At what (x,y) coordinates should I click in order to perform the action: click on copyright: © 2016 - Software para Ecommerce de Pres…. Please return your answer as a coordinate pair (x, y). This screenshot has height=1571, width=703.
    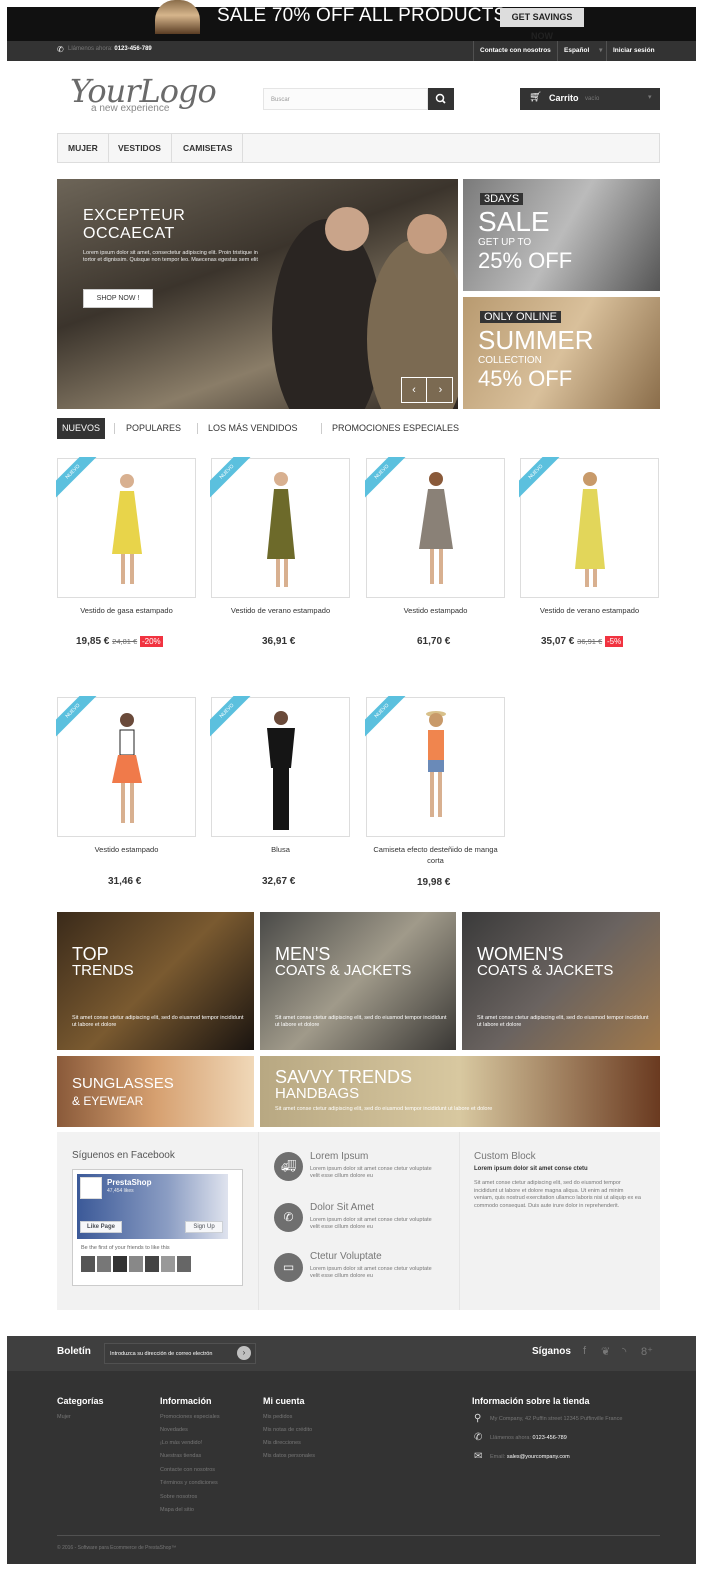
    Looking at the image, I should click on (116, 1548).